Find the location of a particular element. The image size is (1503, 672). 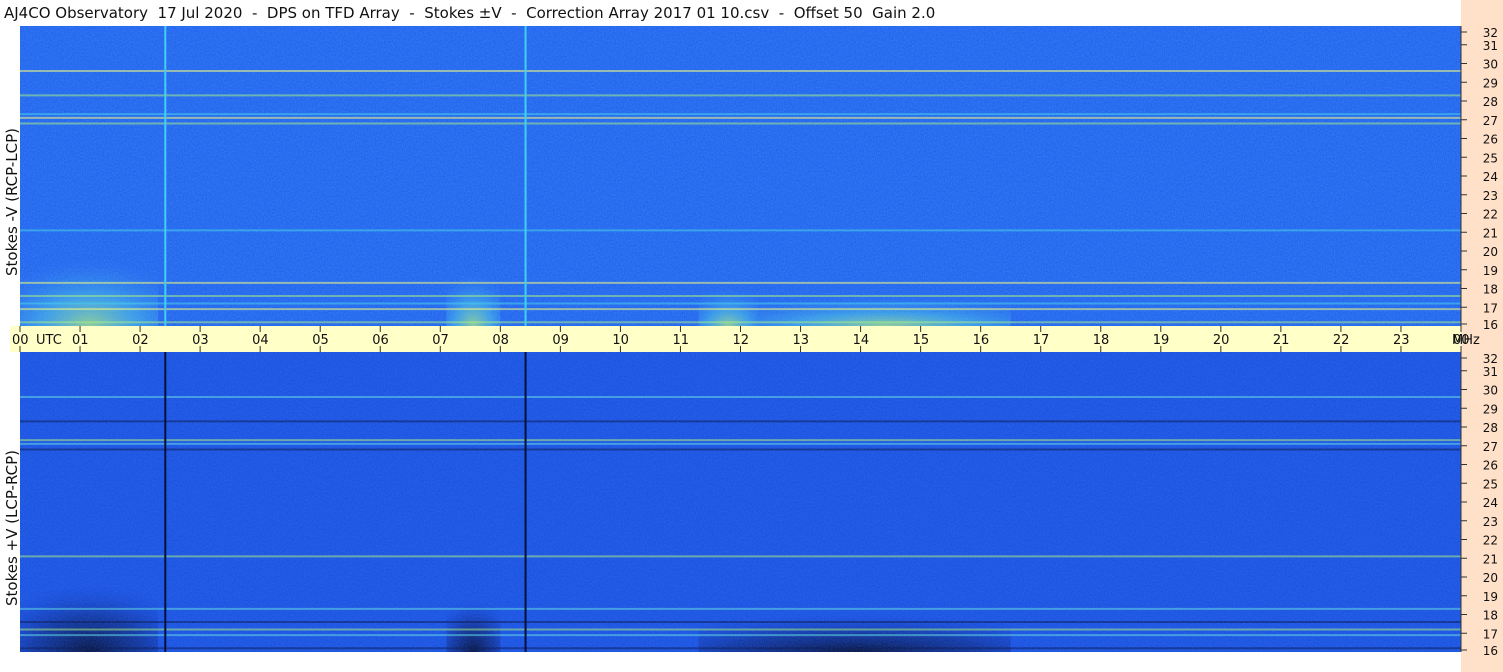

time-tick-label: 14 is located at coordinates (861, 340).